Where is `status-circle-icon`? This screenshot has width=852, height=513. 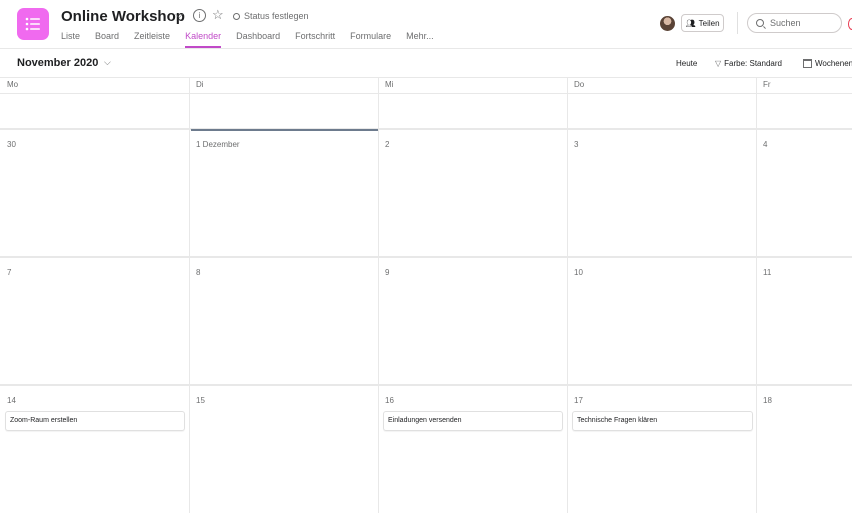
status-circle-icon is located at coordinates (236, 16).